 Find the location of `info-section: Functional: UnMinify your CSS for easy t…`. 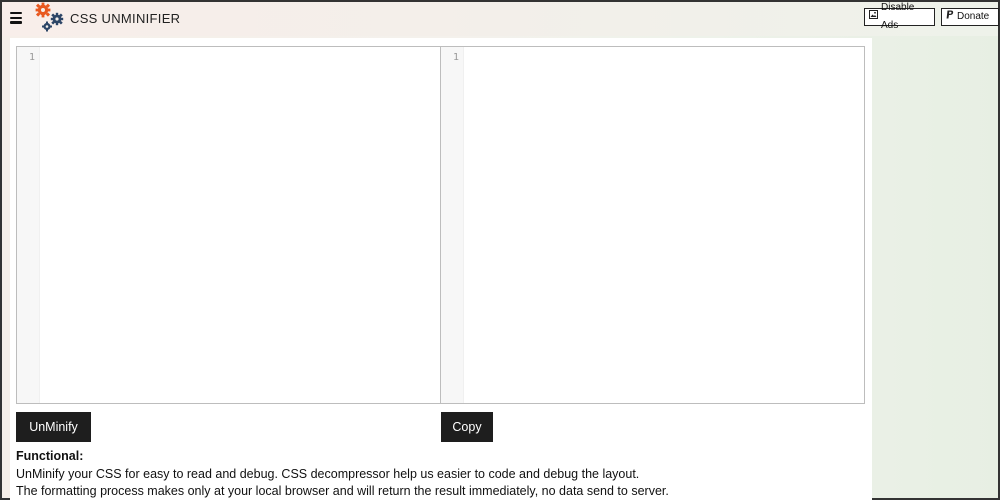

info-section: Functional: UnMinify your CSS for easy t… is located at coordinates (441, 474).